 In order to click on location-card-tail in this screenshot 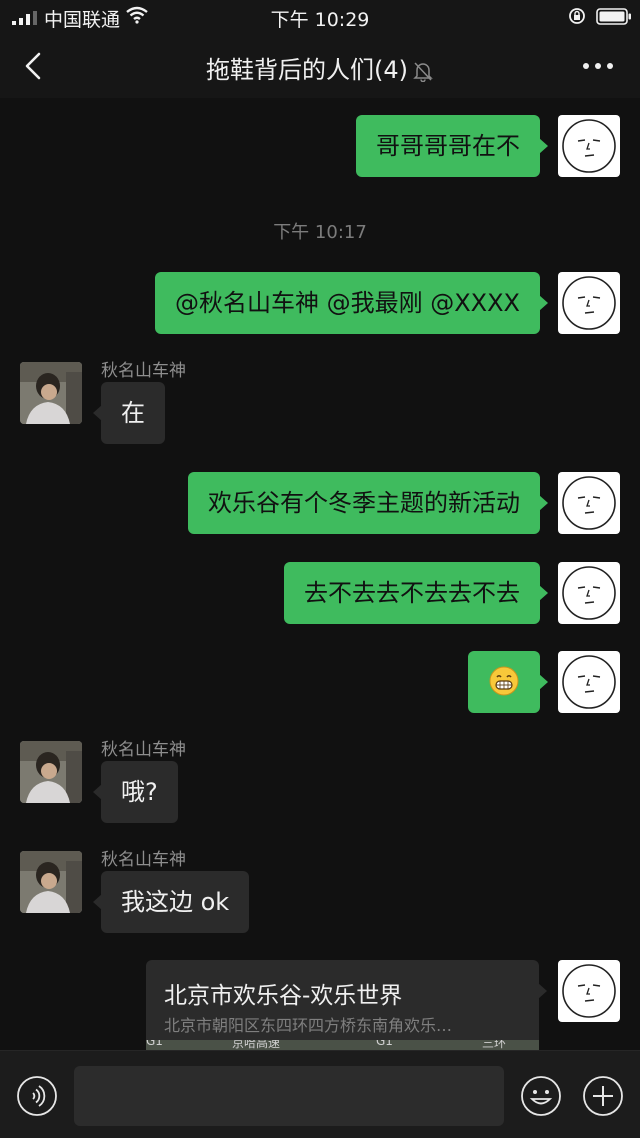, I will do `click(542, 991)`.